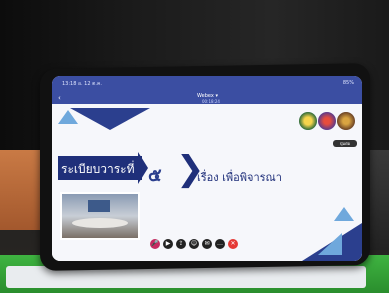  What do you see at coordinates (99, 206) in the screenshot?
I see `photo-screen` at bounding box center [99, 206].